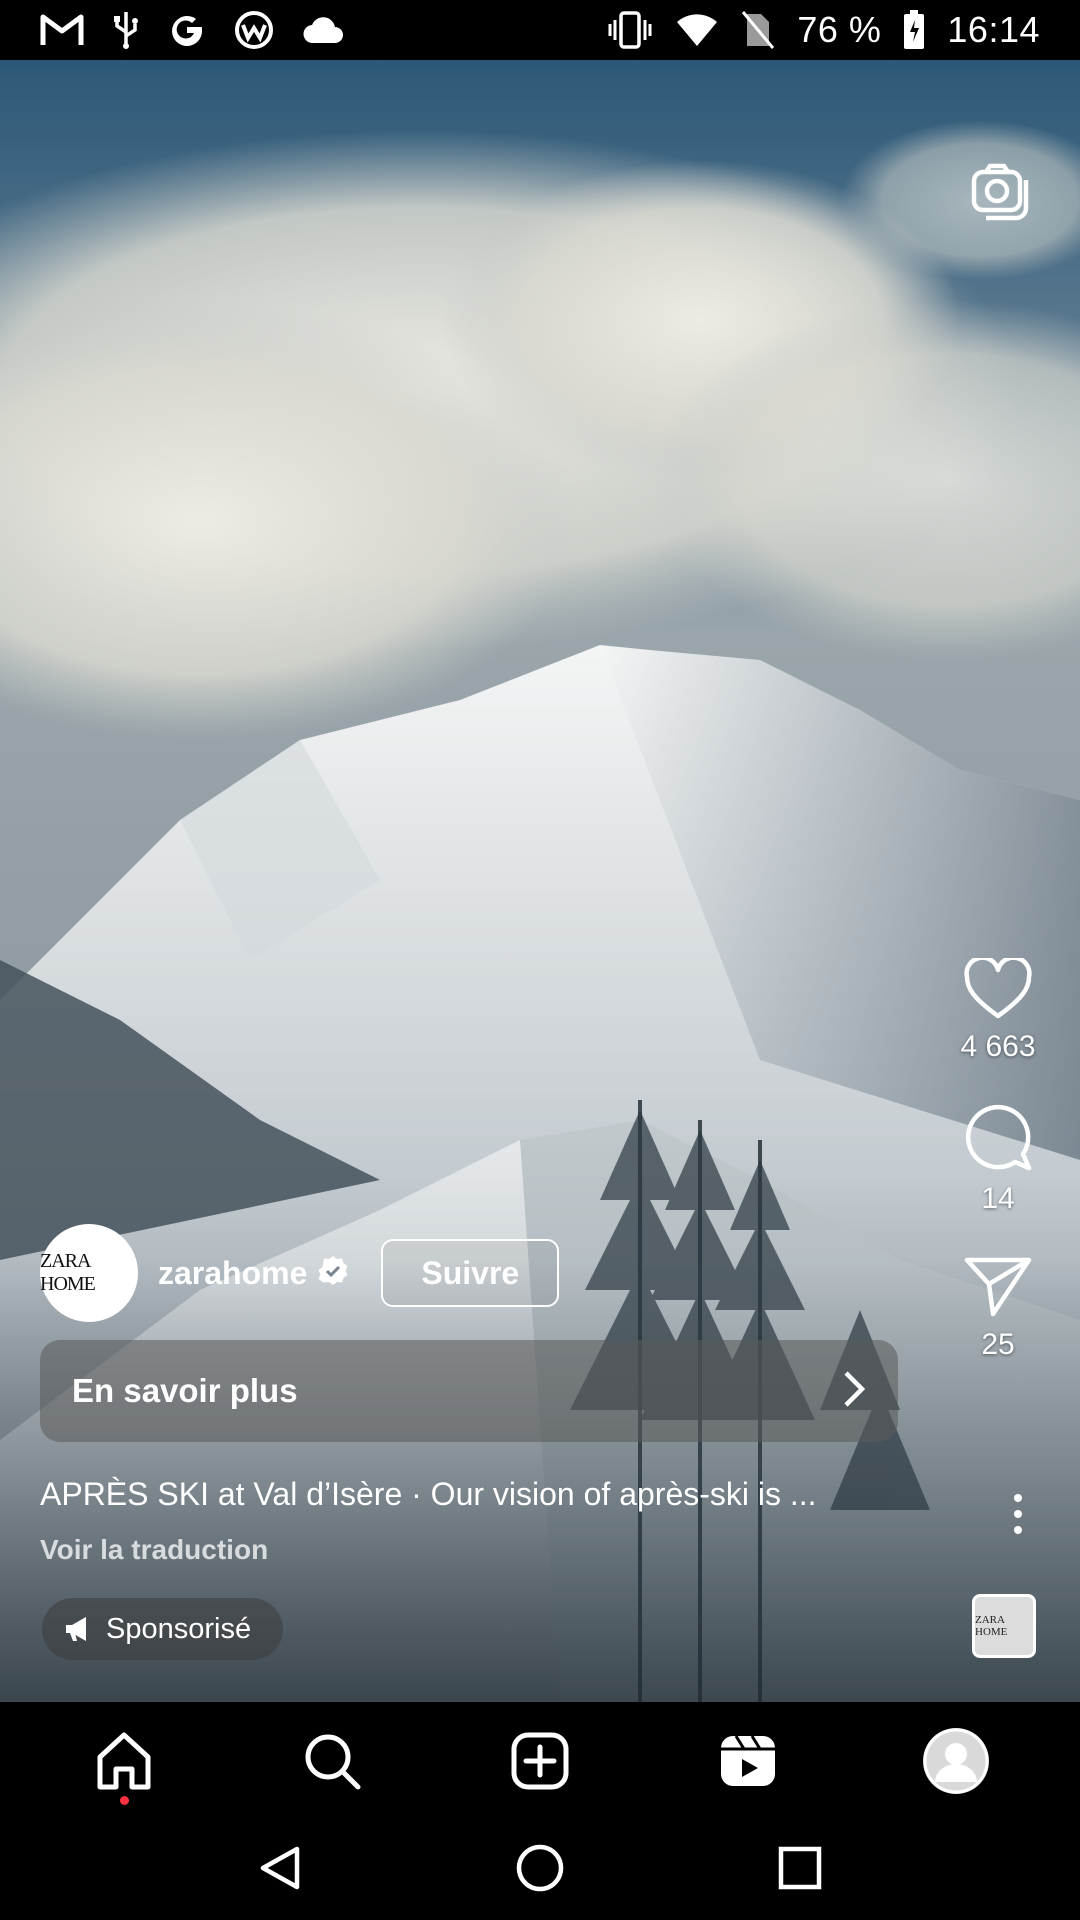 The height and width of the screenshot is (1920, 1080). I want to click on share-button: 25, so click(998, 1308).